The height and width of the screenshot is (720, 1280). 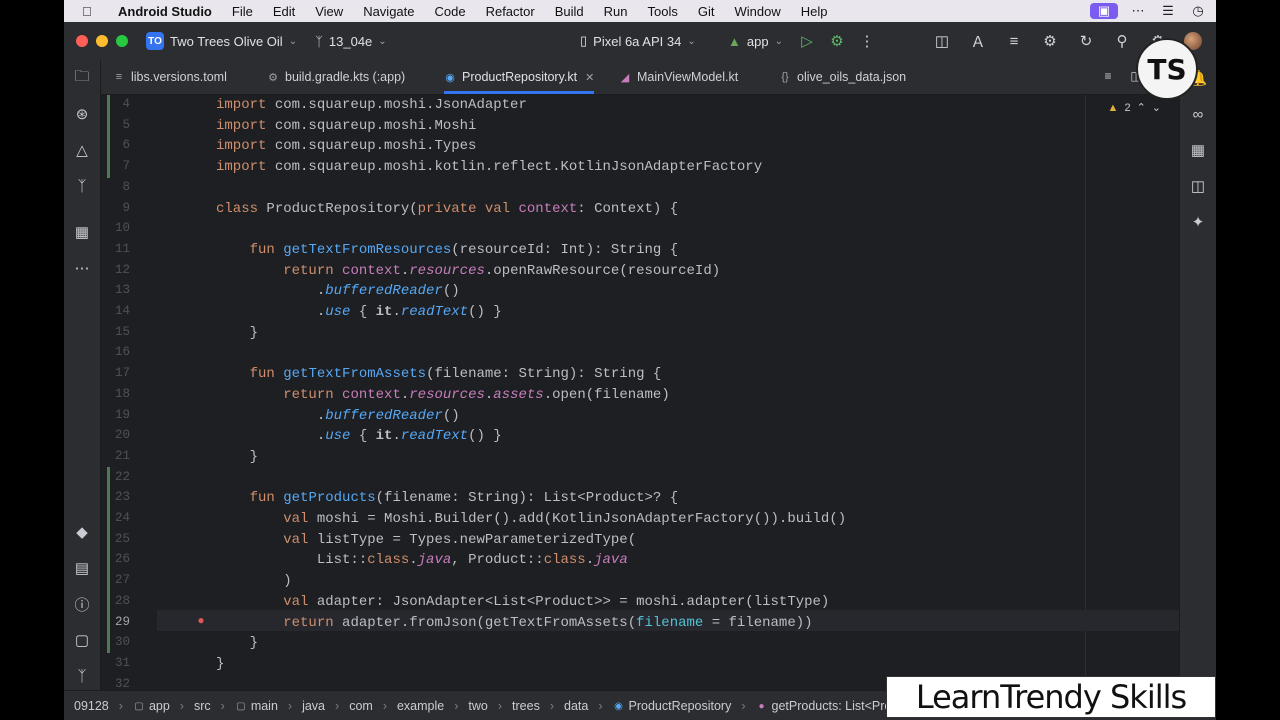 I want to click on device-manager-icon: ◫, so click(x=942, y=41).